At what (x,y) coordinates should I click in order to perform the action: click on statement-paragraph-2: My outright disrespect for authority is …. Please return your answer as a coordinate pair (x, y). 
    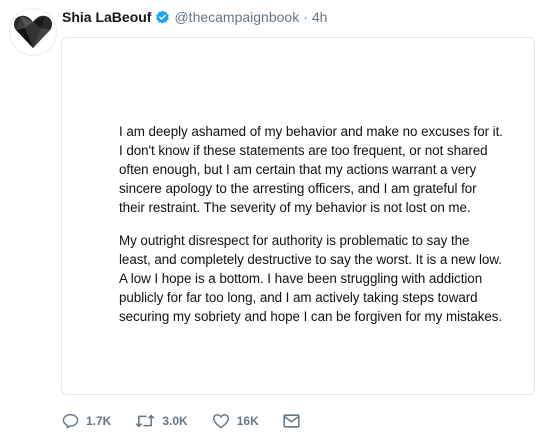
    Looking at the image, I should click on (311, 278).